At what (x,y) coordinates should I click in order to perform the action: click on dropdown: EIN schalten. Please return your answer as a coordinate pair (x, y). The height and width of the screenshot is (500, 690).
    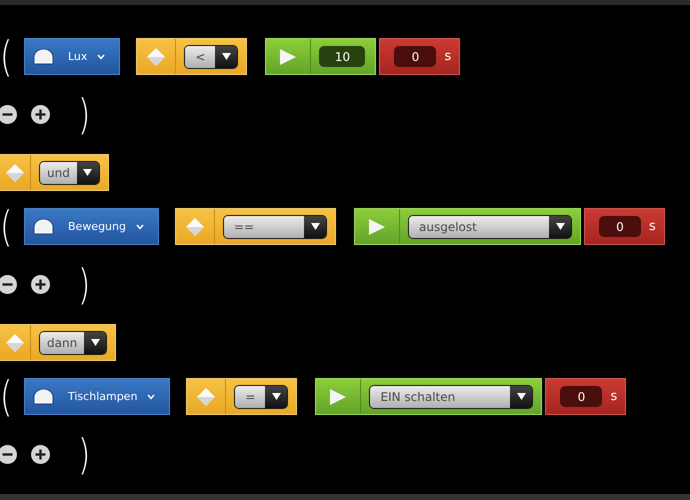
    Looking at the image, I should click on (451, 396).